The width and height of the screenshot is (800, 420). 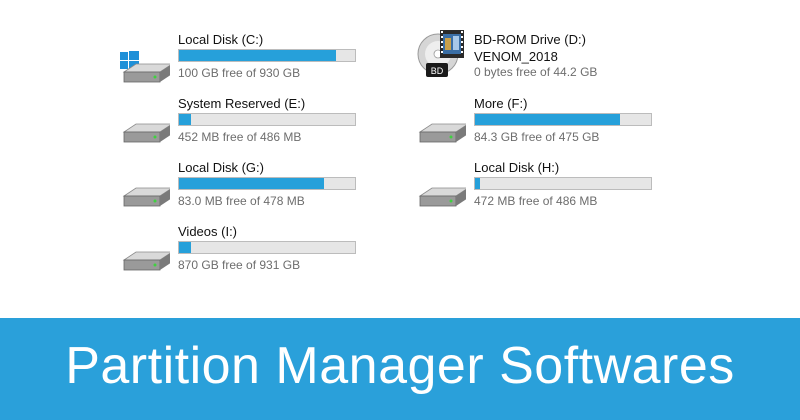 I want to click on drive-name: Local Disk (C:), so click(x=221, y=39).